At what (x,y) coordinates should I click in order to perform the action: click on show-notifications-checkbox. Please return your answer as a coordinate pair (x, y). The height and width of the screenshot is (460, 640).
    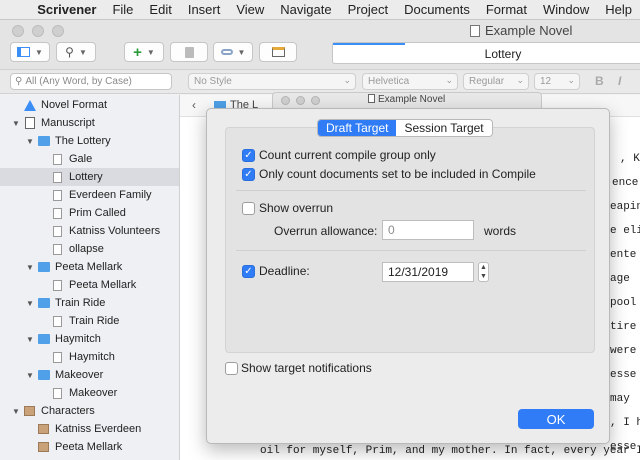
    Looking at the image, I should click on (231, 368).